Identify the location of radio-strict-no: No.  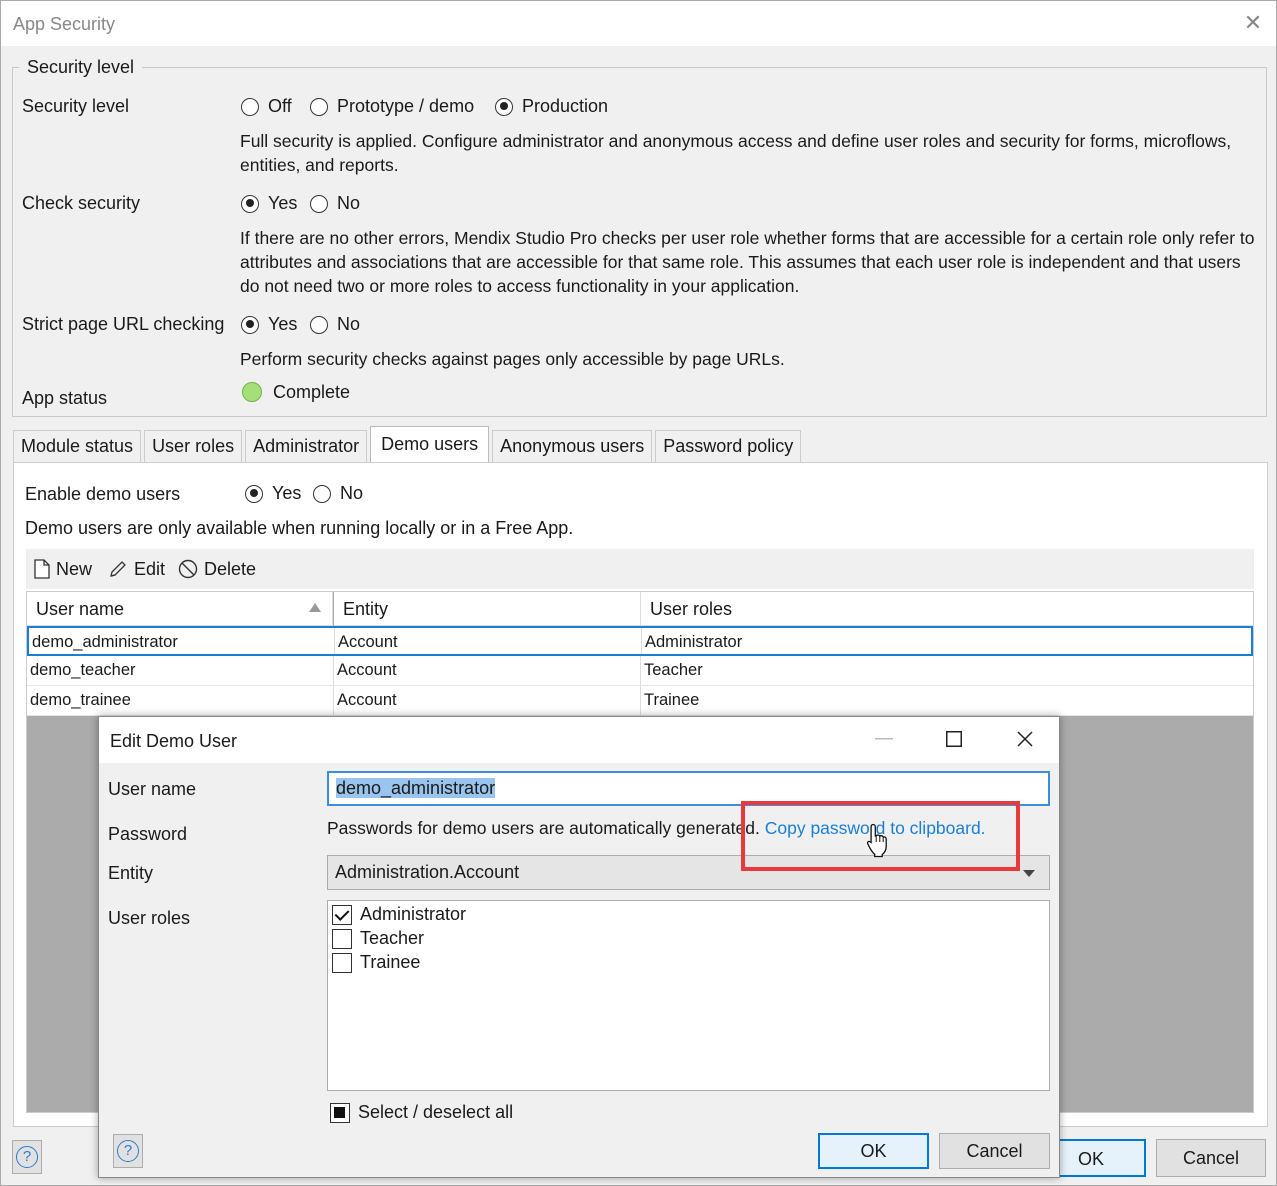
(335, 324).